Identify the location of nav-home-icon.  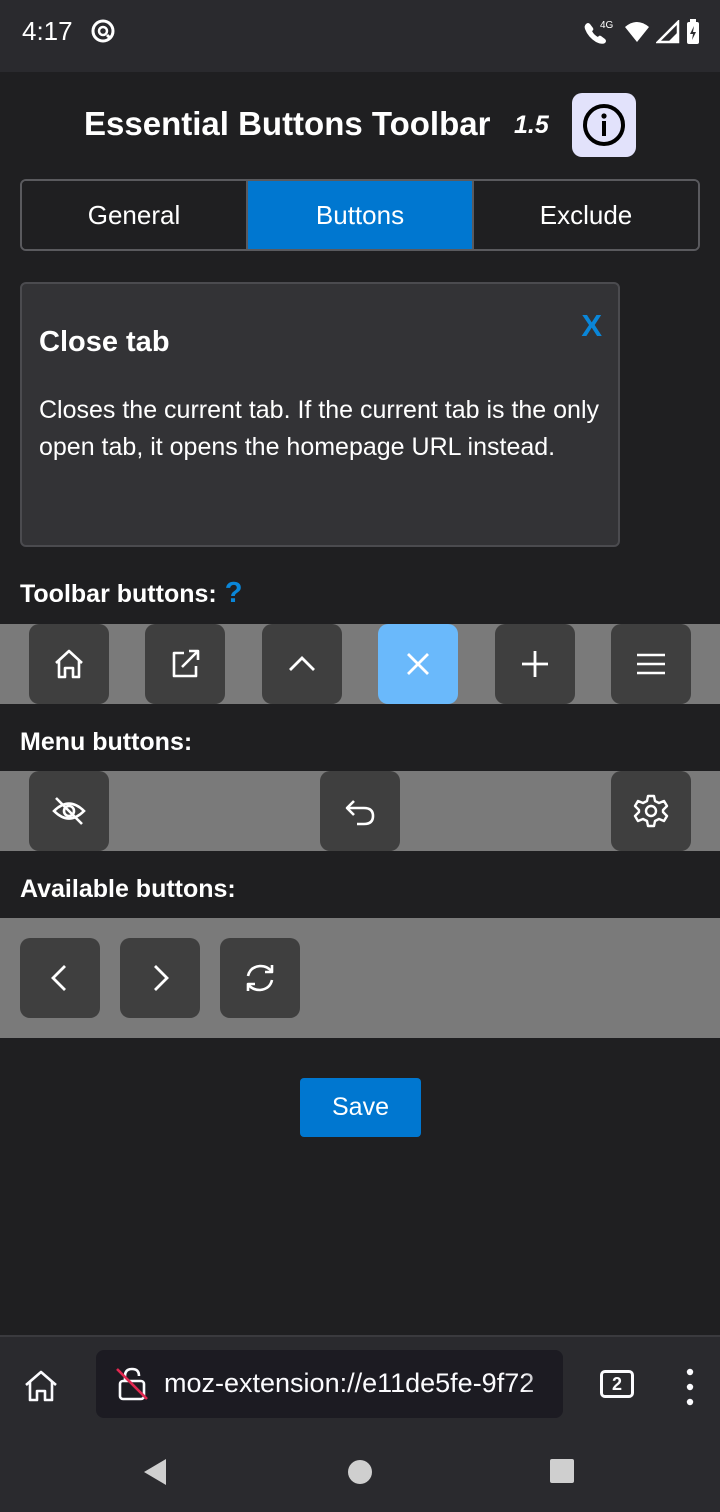
(360, 1472).